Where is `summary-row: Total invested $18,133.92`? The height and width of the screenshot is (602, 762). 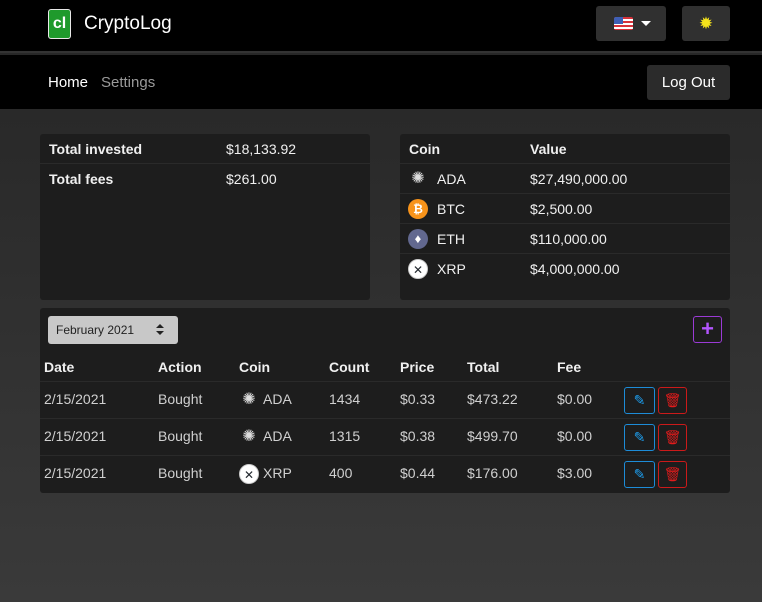 summary-row: Total invested $18,133.92 is located at coordinates (205, 149).